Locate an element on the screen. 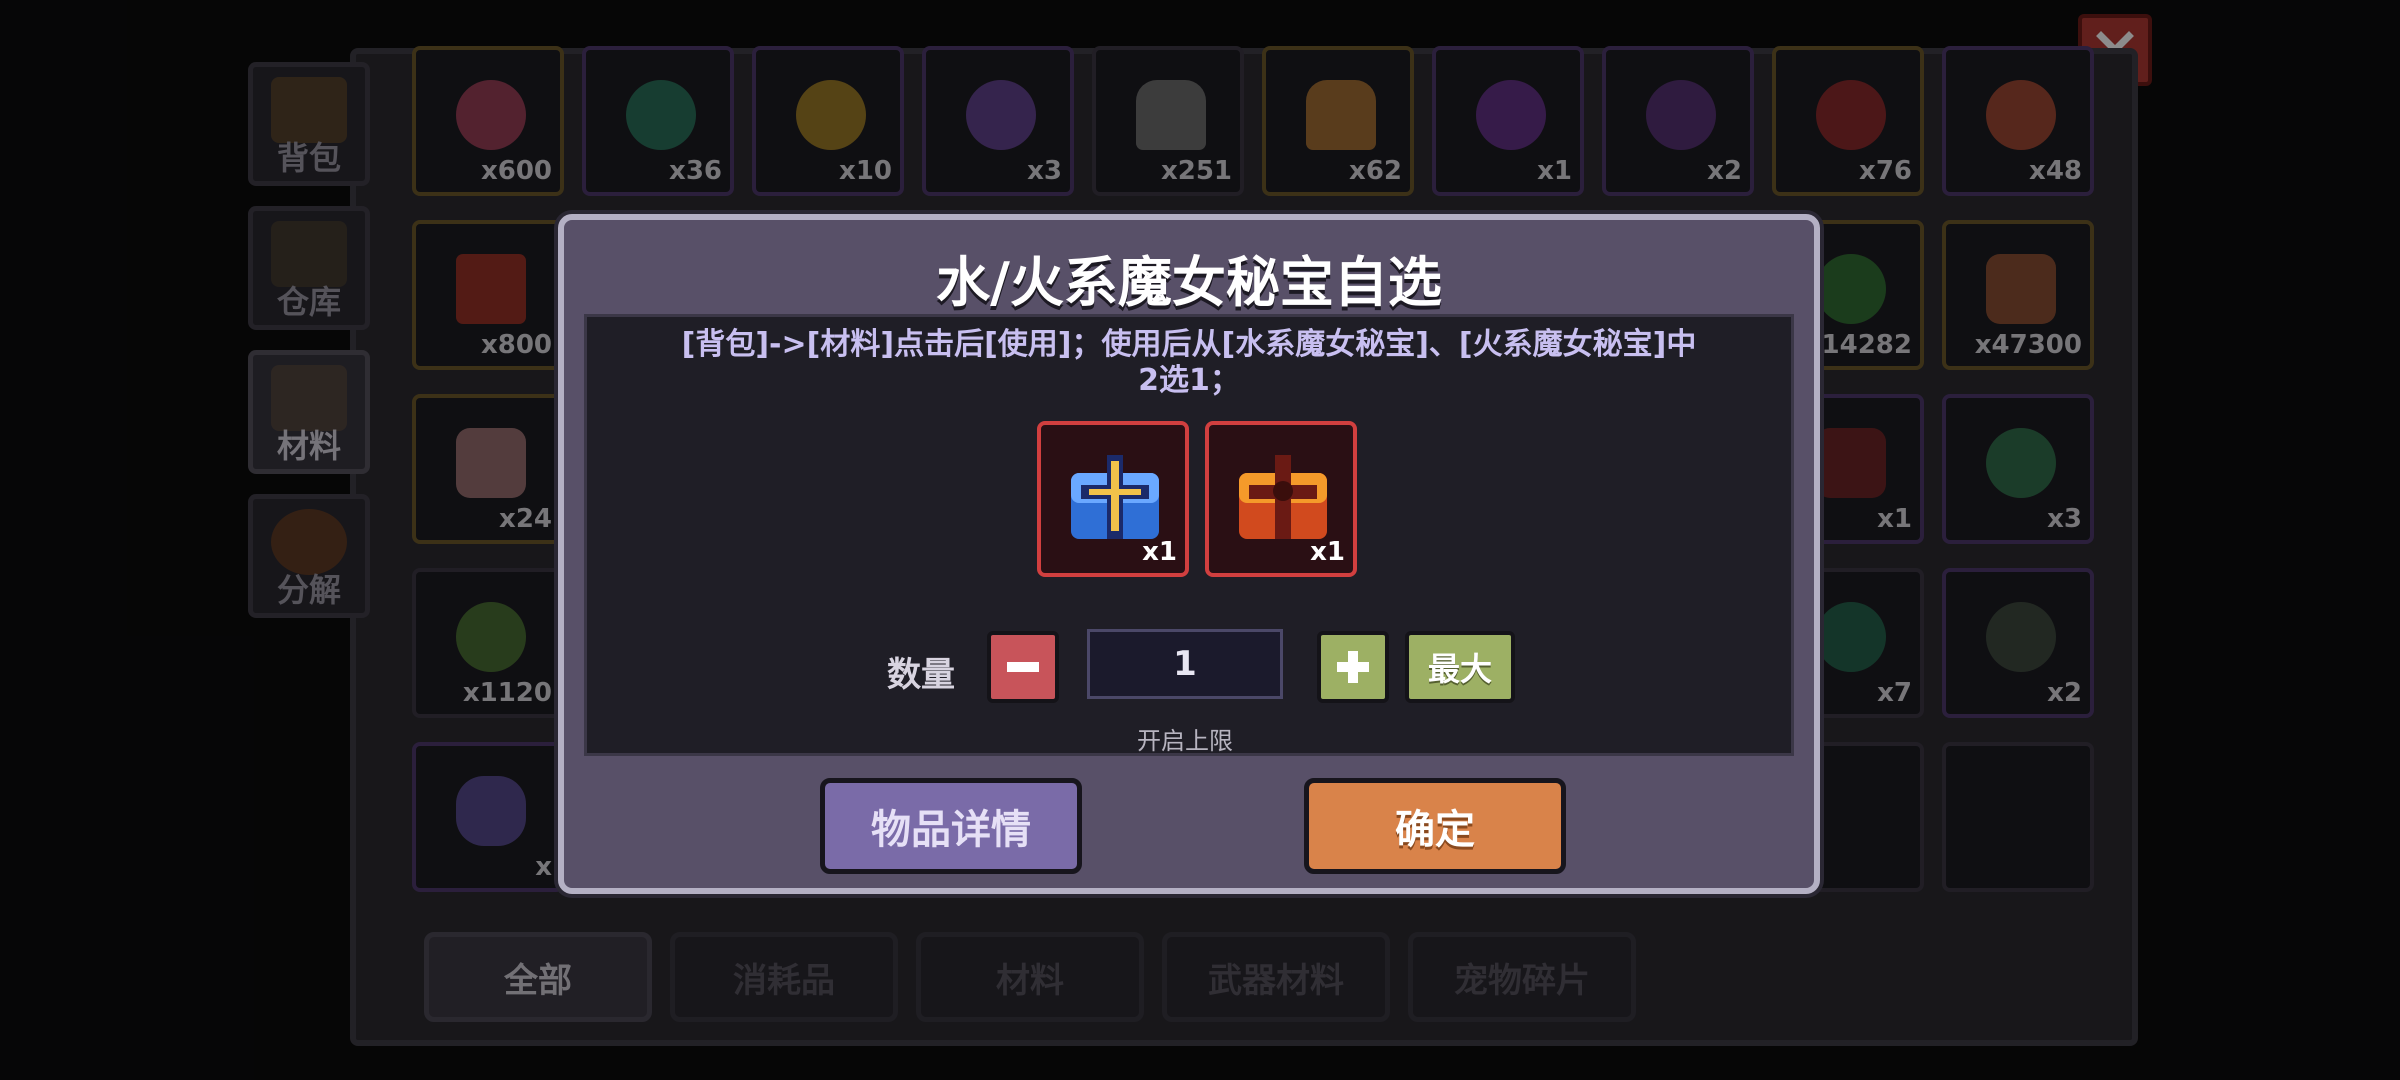  choice-fire-treasure: x1 is located at coordinates (1281, 499).